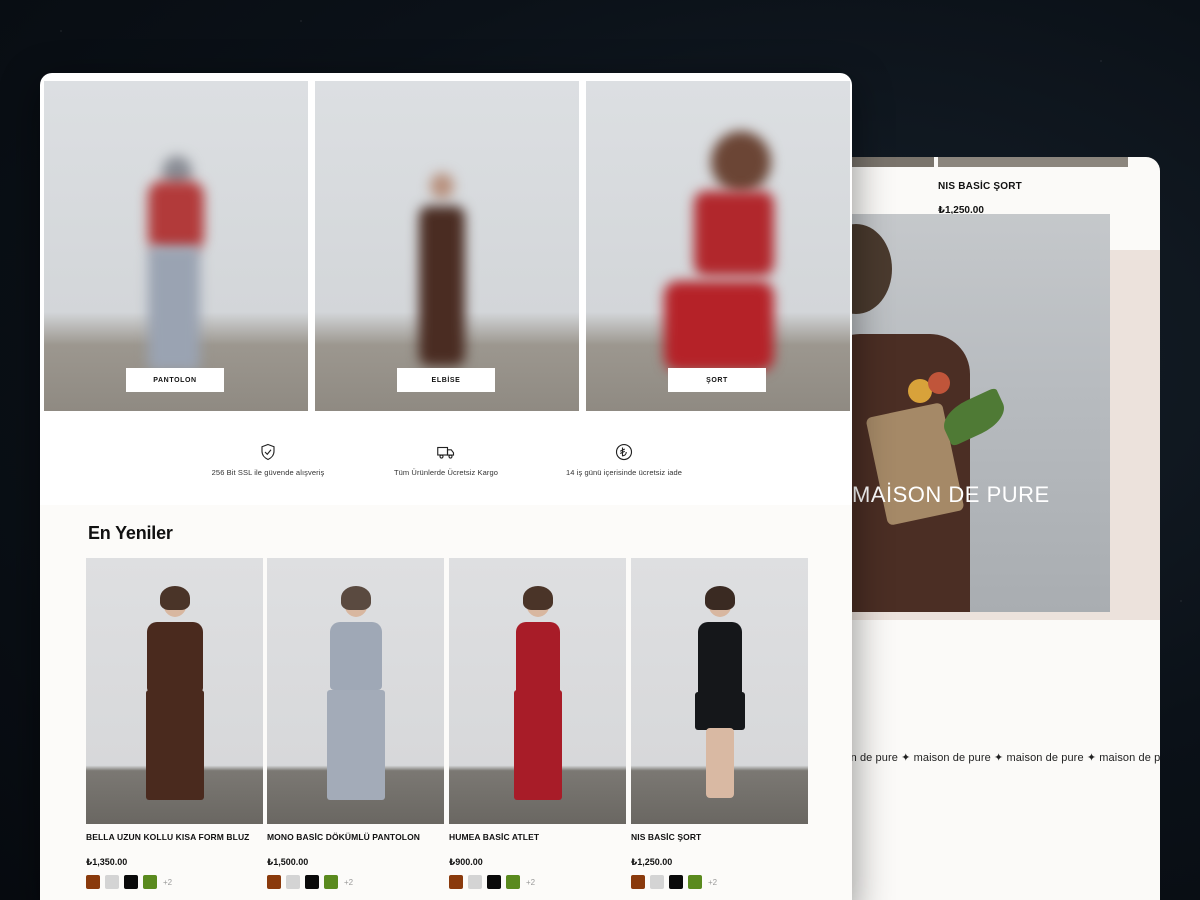 This screenshot has height=900, width=1200. What do you see at coordinates (537, 837) in the screenshot?
I see `product-name: HUMEA BASİC ATLET` at bounding box center [537, 837].